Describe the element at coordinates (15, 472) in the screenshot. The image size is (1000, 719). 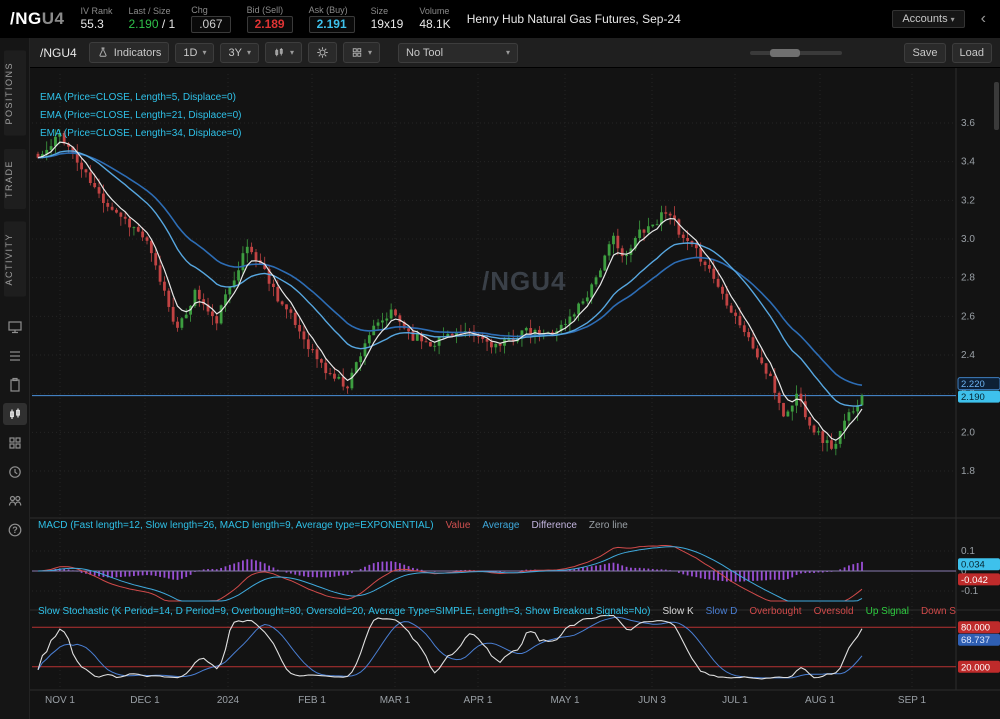
I see `history-icon` at that location.